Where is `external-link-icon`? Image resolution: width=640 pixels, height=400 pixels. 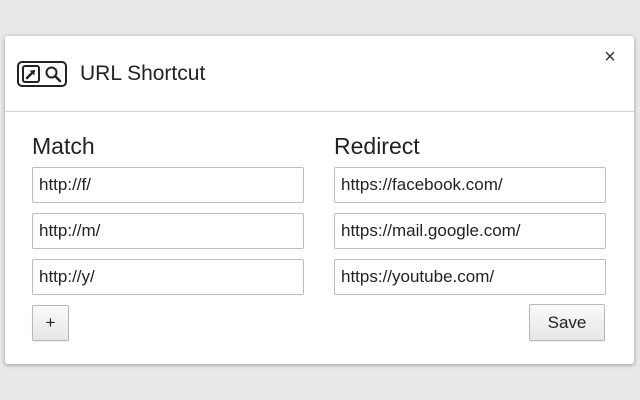
external-link-icon is located at coordinates (31, 74).